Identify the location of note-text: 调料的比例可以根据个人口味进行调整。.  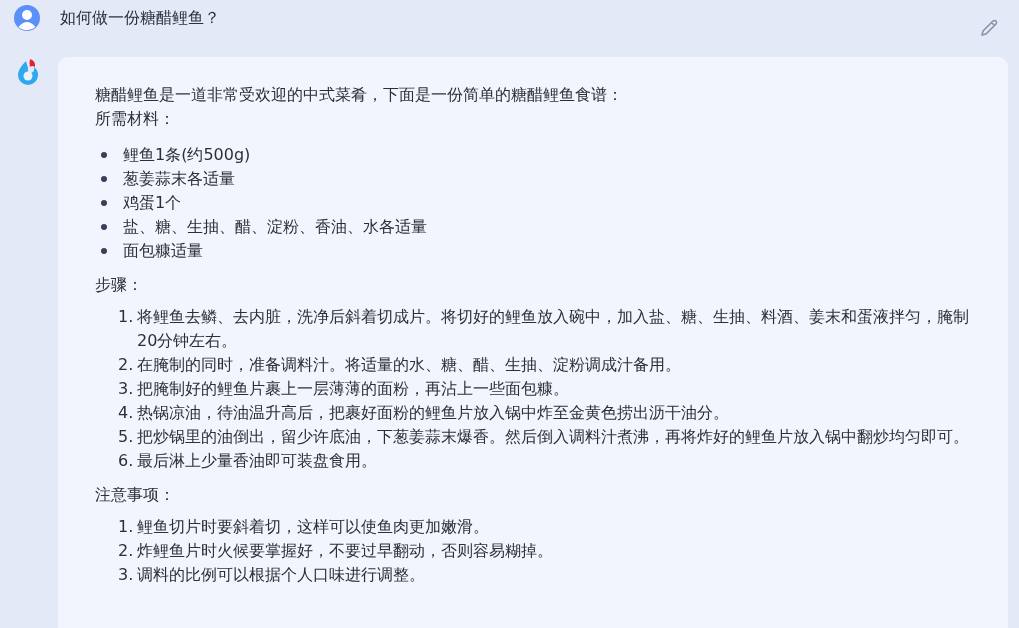
(281, 575).